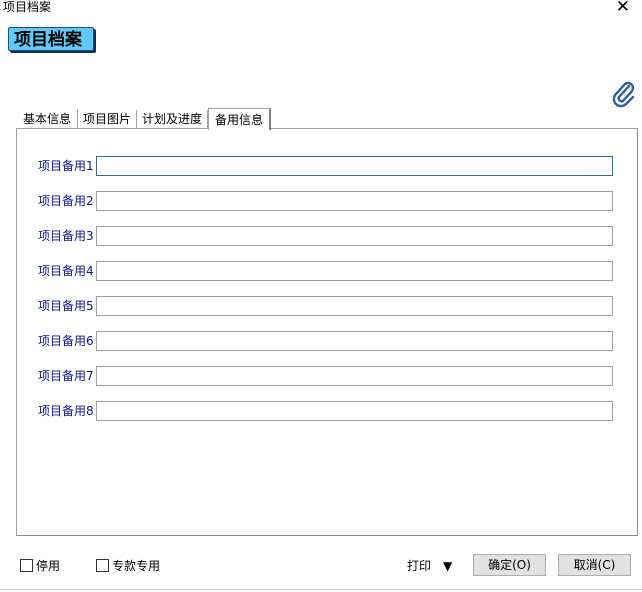 The width and height of the screenshot is (642, 592). I want to click on dedicated-fund-option: 专款专用, so click(128, 566).